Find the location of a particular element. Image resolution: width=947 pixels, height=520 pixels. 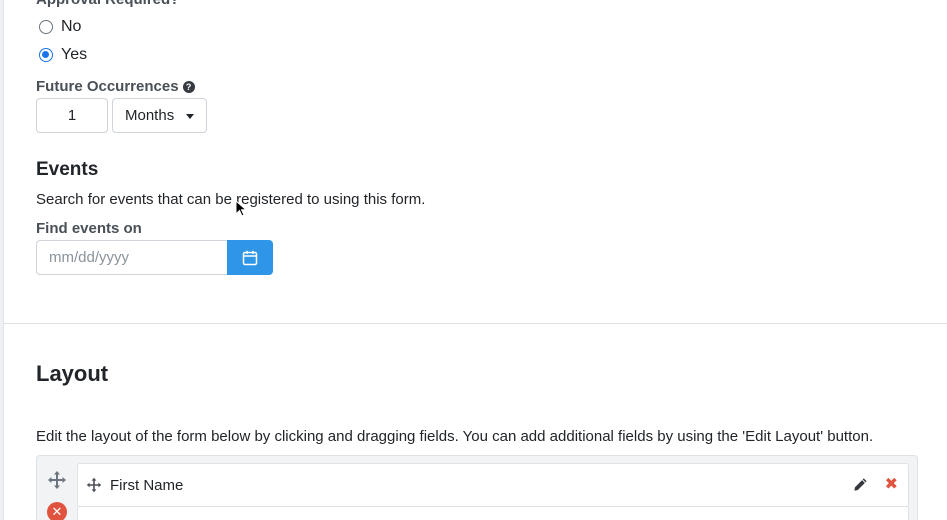

caret-down-icon is located at coordinates (190, 116).